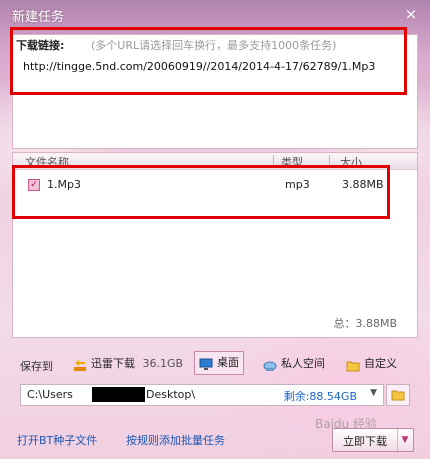 This screenshot has height=459, width=430. Describe the element at coordinates (228, 362) in the screenshot. I see `desktop-label: 桌面` at that location.